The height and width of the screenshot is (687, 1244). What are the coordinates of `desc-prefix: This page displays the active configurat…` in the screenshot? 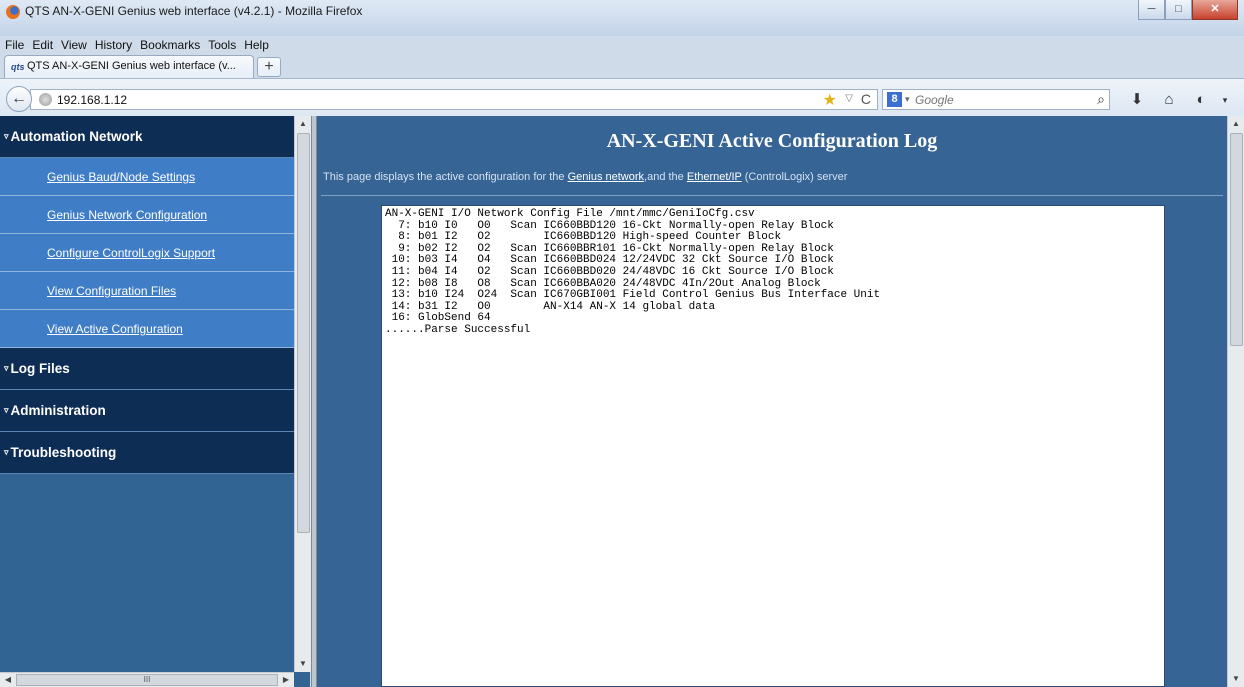 It's located at (445, 177).